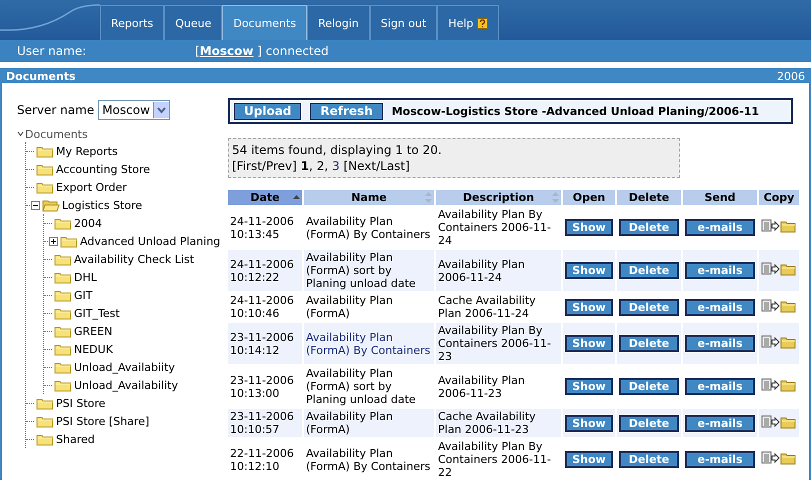 Image resolution: width=811 pixels, height=482 pixels. I want to click on nav-tab: Documents, so click(265, 22).